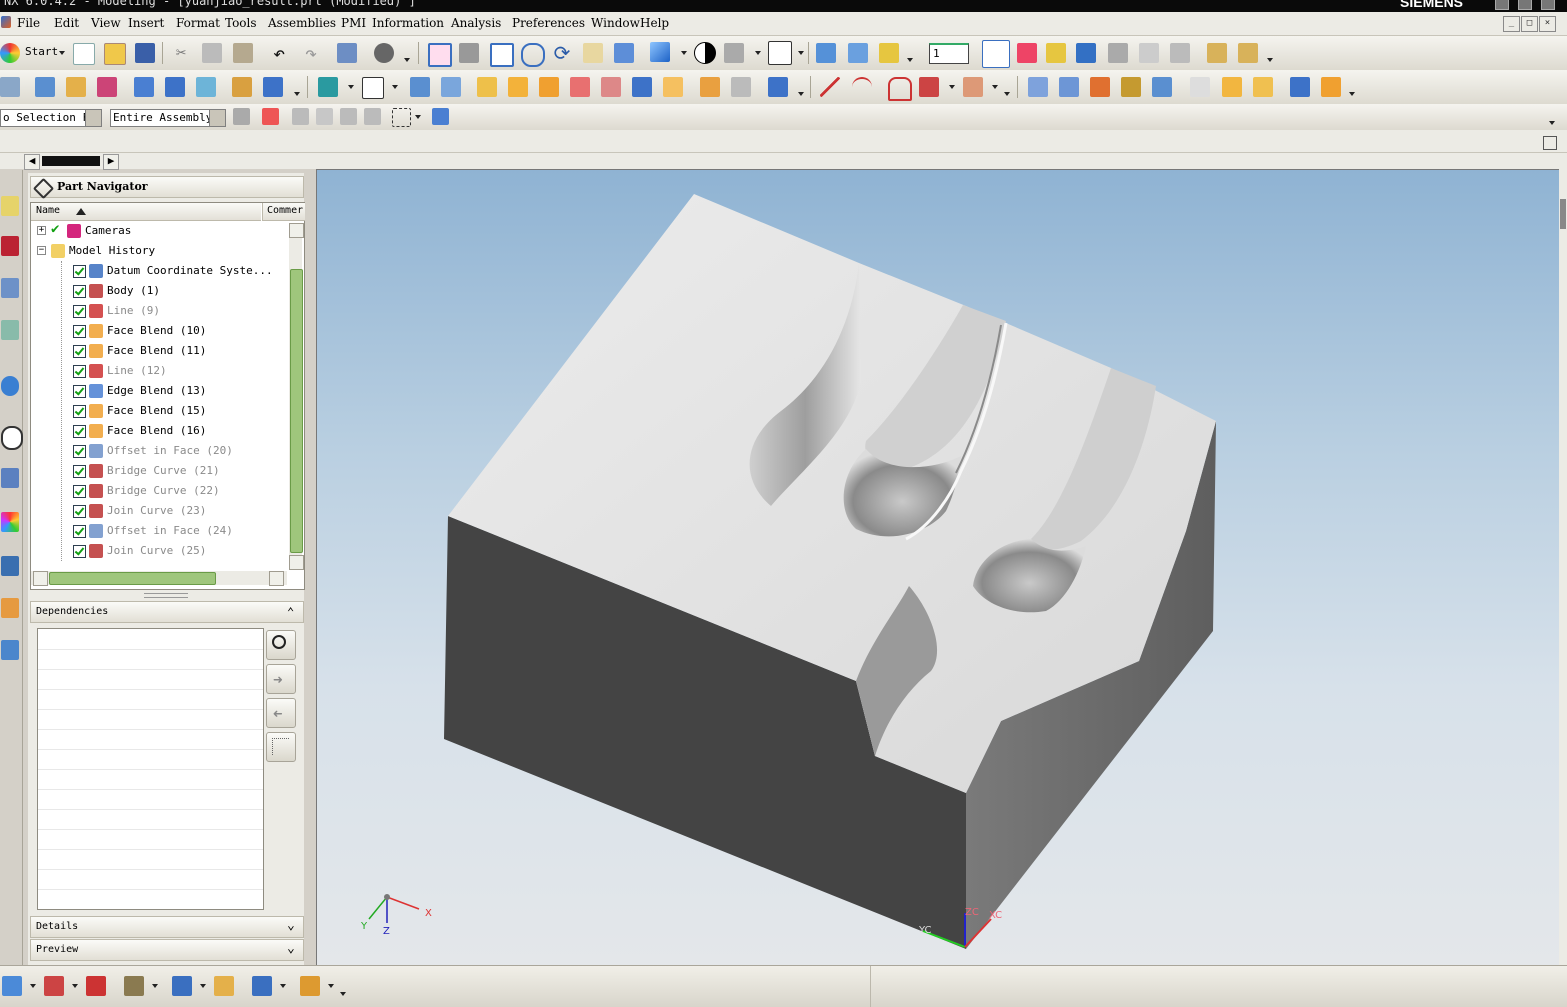 The width and height of the screenshot is (1567, 1007). What do you see at coordinates (198, 23) in the screenshot?
I see `menu-format: Format` at bounding box center [198, 23].